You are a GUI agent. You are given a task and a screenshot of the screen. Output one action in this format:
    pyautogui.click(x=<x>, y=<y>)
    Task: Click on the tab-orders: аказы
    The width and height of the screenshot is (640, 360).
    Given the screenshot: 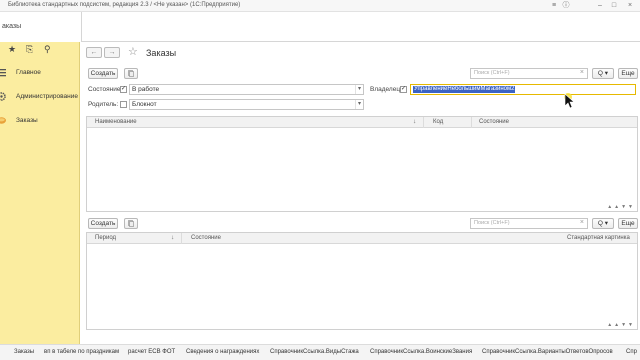 What is the action you would take?
    pyautogui.click(x=41, y=27)
    